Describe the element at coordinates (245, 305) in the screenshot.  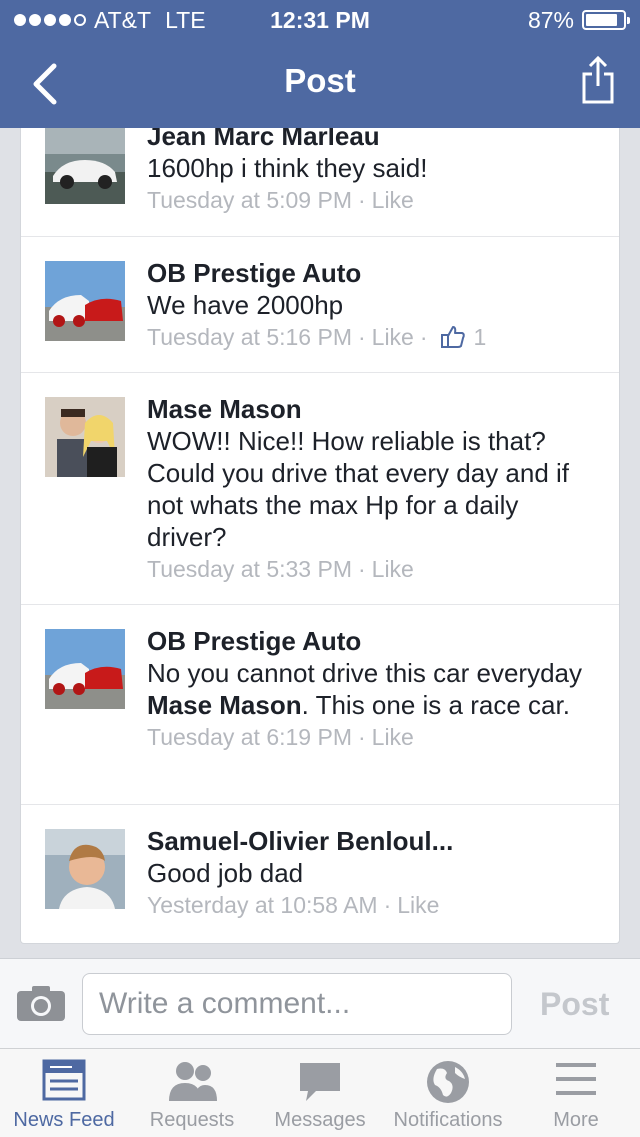
I see `comment-text: We have 2000hp` at that location.